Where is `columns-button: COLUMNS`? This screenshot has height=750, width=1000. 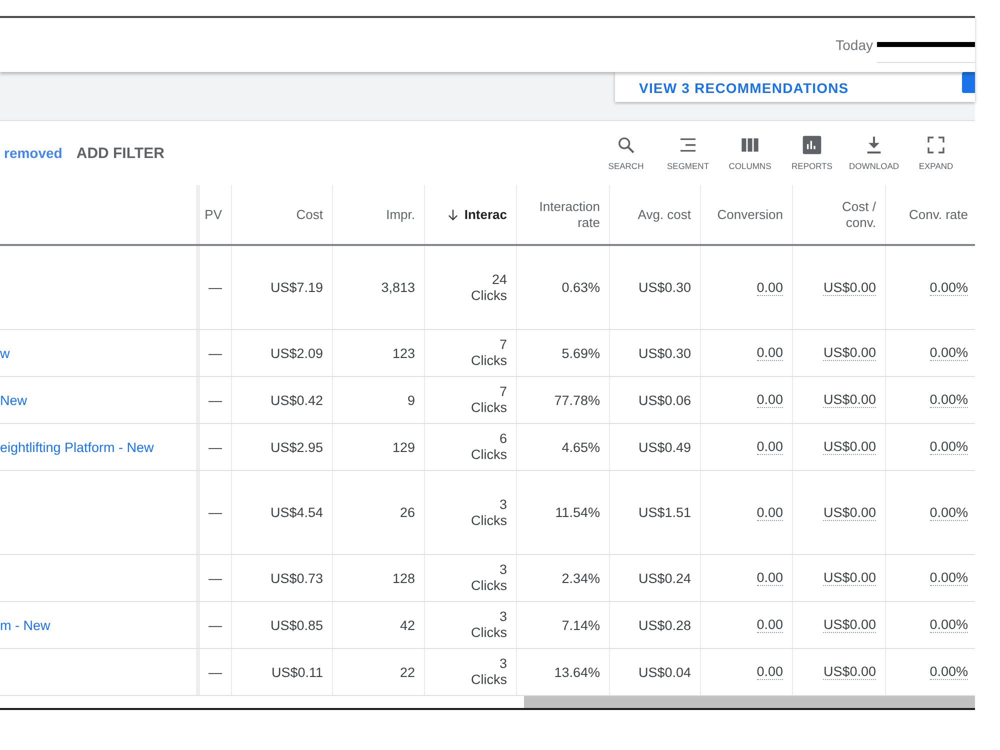 columns-button: COLUMNS is located at coordinates (750, 153).